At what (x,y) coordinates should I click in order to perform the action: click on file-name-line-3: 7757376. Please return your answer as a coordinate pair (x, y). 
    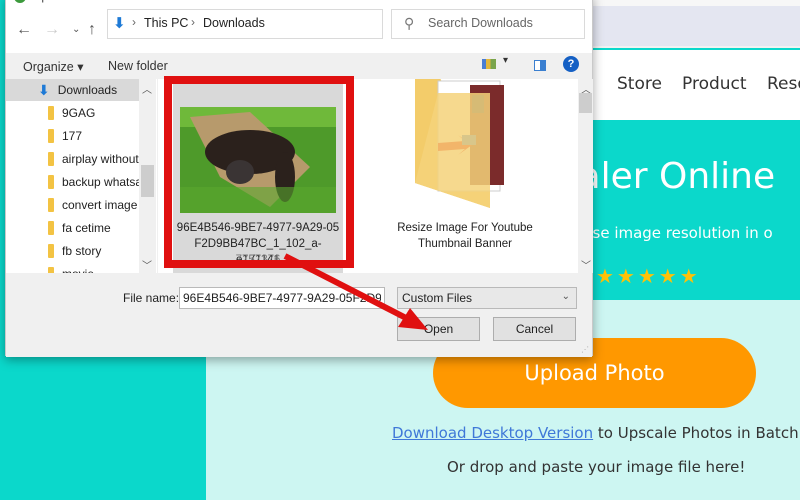
    Looking at the image, I should click on (258, 260).